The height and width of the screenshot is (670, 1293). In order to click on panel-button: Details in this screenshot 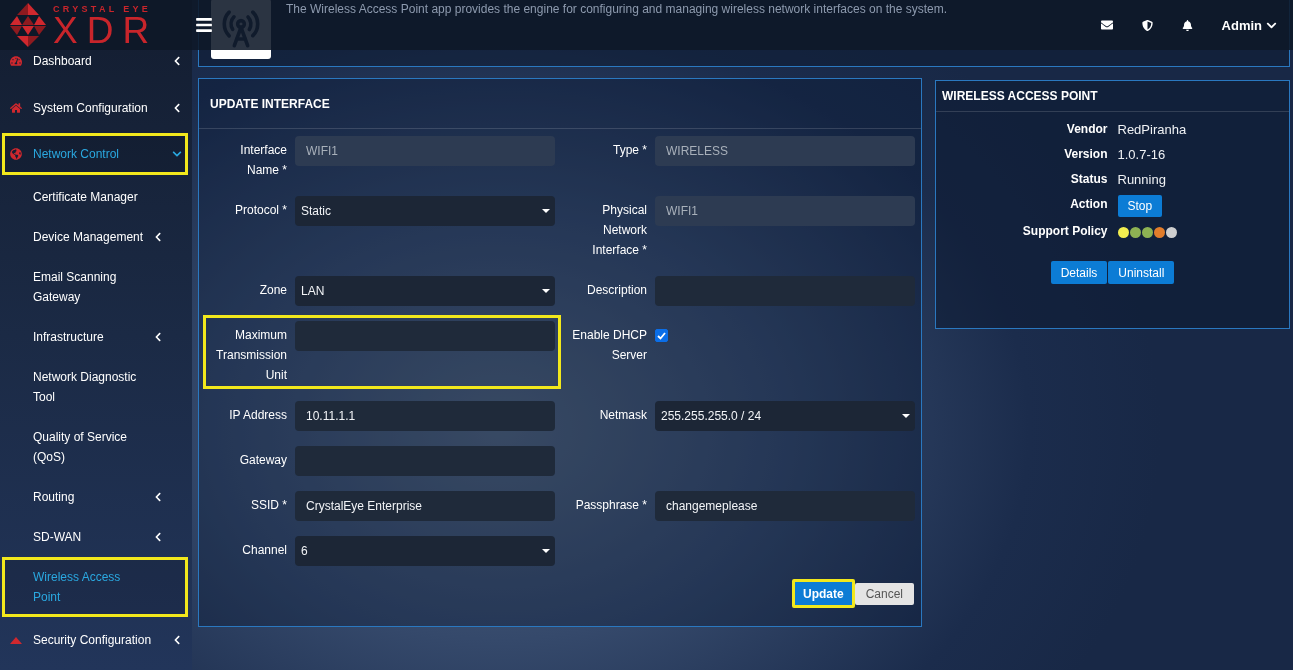, I will do `click(1079, 272)`.